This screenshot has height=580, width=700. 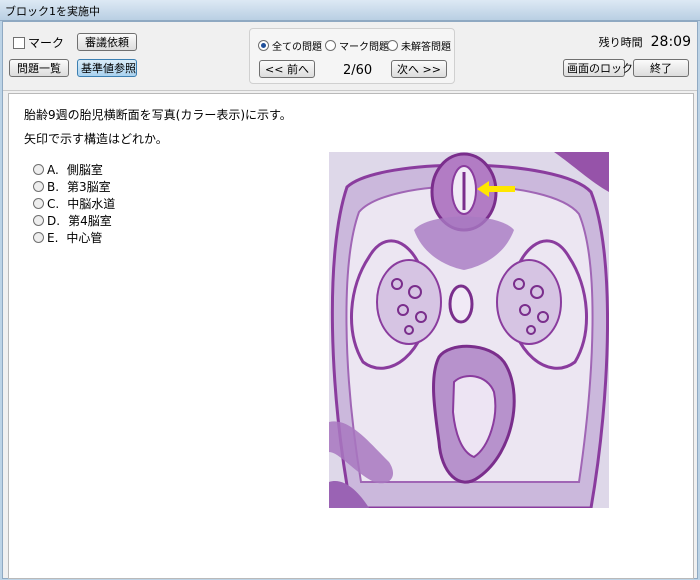 What do you see at coordinates (90, 221) in the screenshot?
I see `choice-text: 第4脳室` at bounding box center [90, 221].